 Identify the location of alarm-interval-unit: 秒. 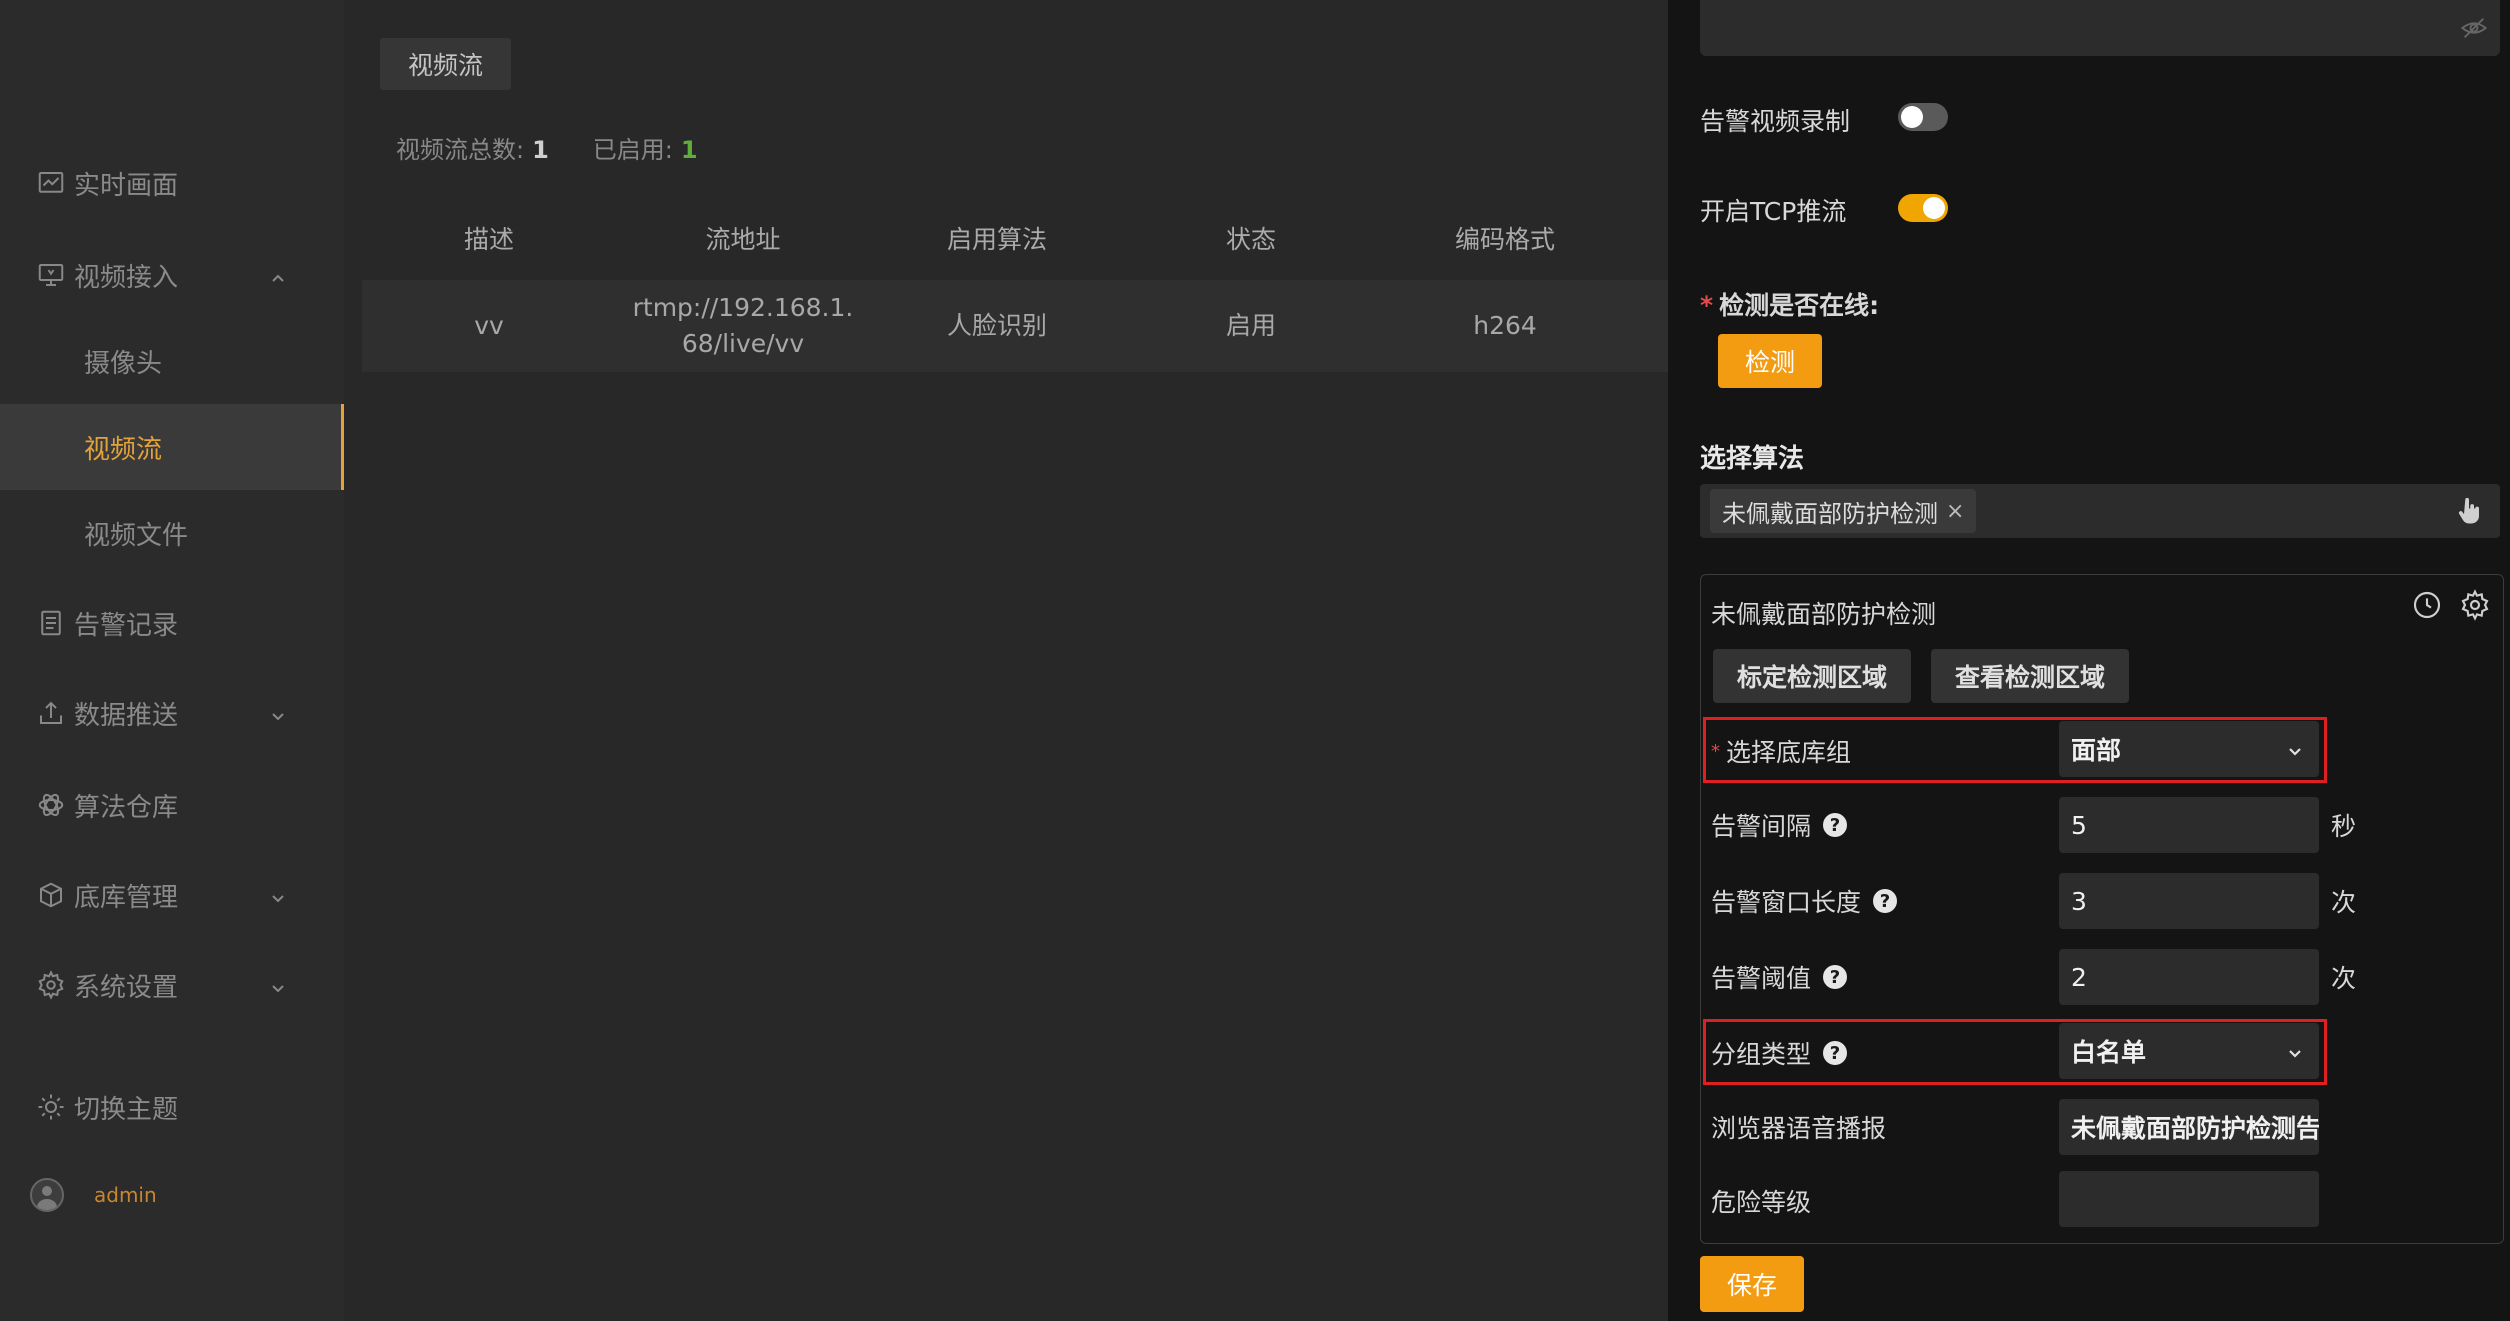
(2344, 826).